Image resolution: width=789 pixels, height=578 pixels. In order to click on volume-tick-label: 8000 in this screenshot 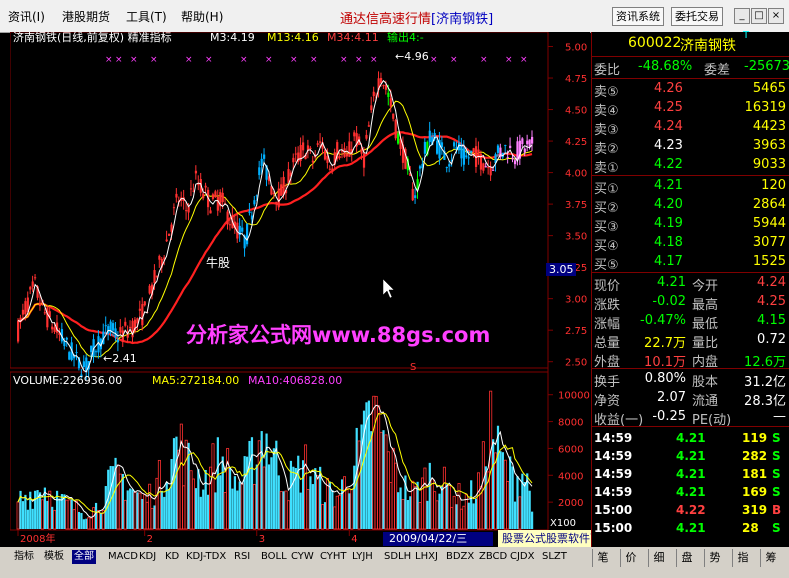, I will do `click(570, 423)`.